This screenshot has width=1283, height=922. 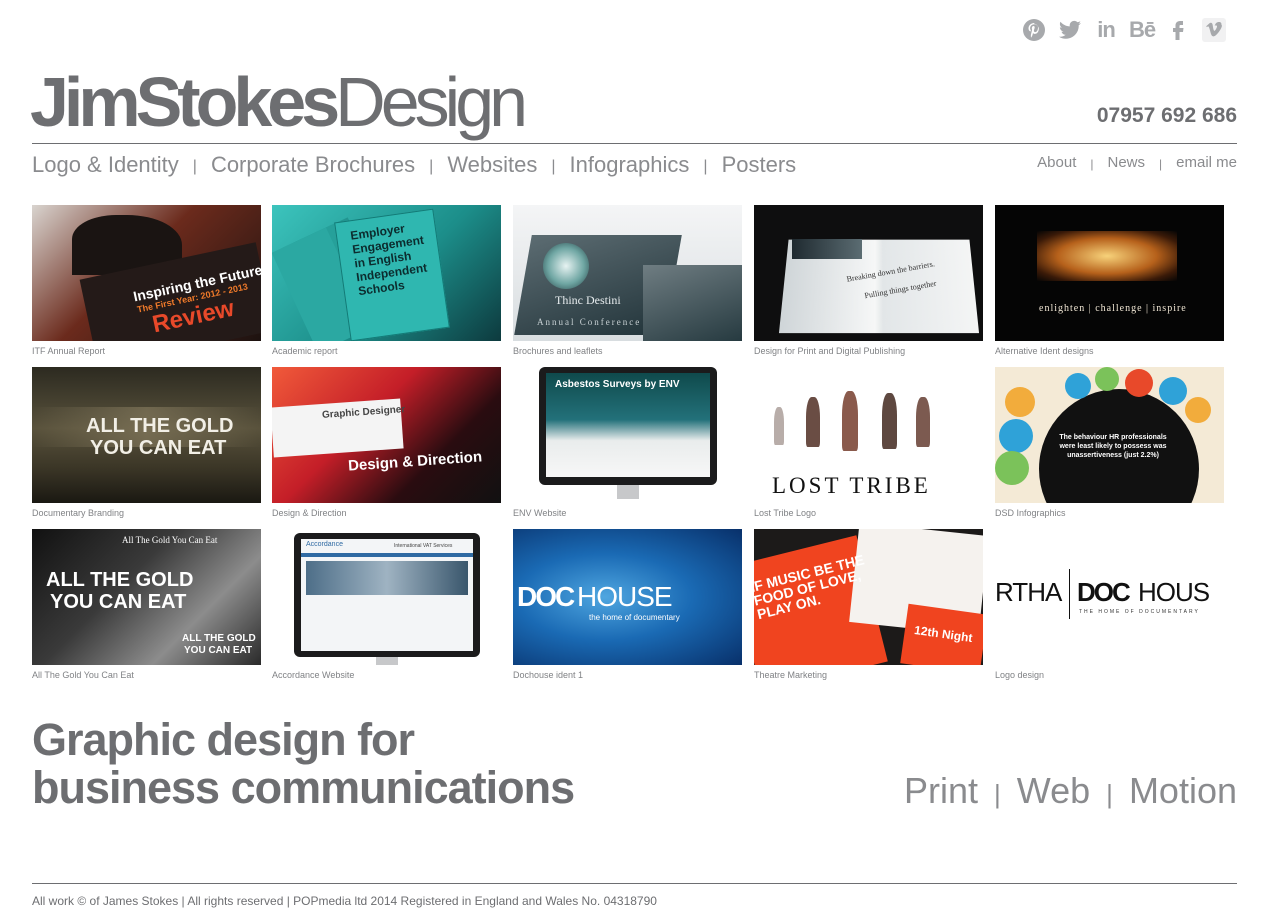 What do you see at coordinates (1053, 790) in the screenshot?
I see `service-web: Web` at bounding box center [1053, 790].